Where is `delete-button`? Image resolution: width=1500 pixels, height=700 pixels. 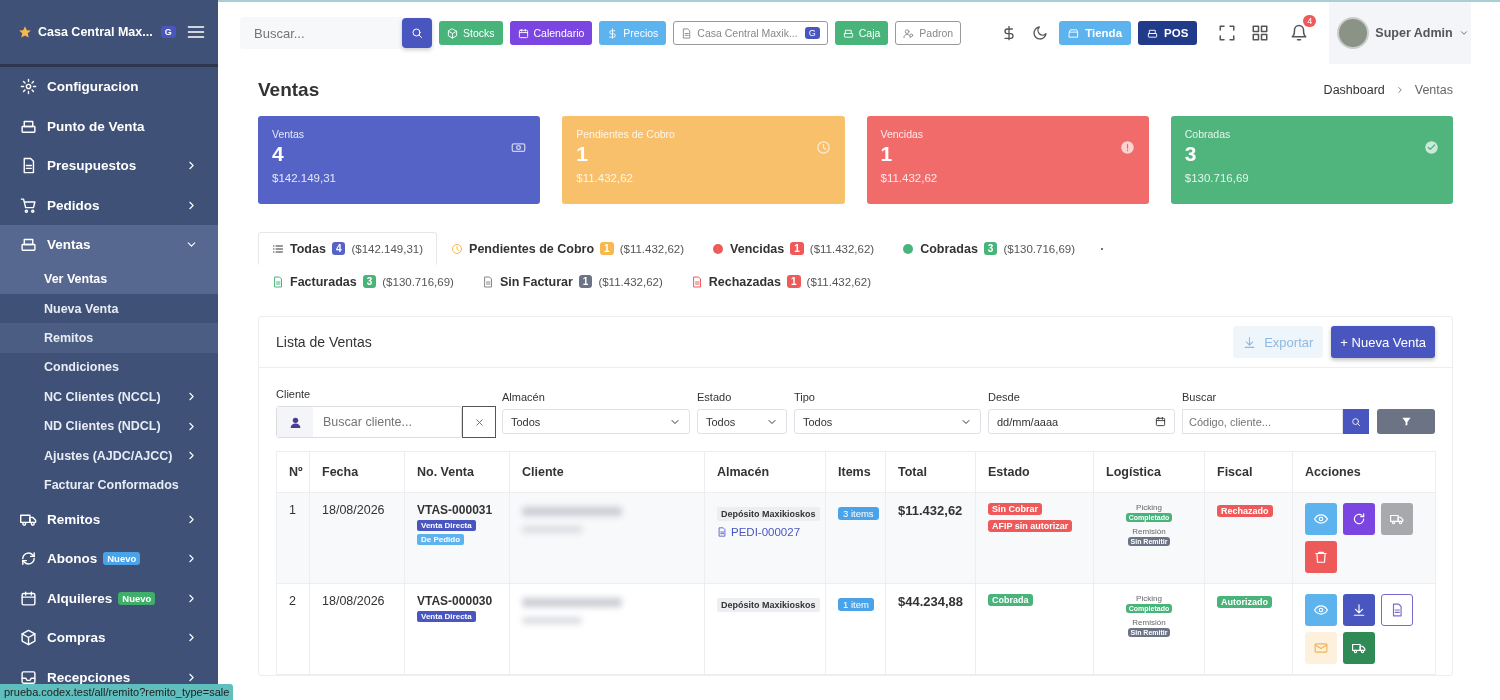 delete-button is located at coordinates (1321, 557).